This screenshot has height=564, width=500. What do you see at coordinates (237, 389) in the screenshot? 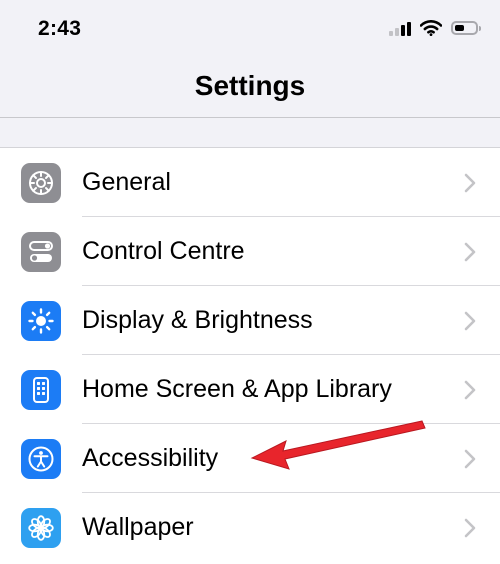
I see `settings-row-label: Home Screen & App Library` at bounding box center [237, 389].